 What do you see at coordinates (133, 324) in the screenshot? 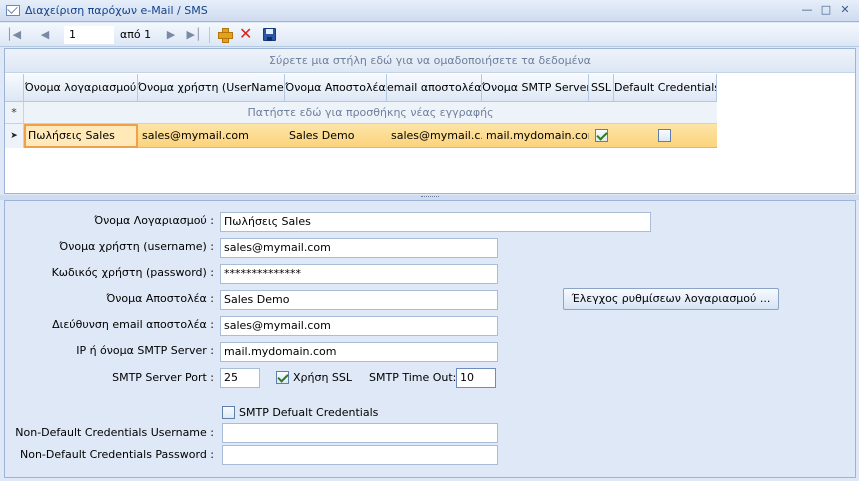
I see `sender-email-label: Διεύθυνση email αποστολέα :` at bounding box center [133, 324].